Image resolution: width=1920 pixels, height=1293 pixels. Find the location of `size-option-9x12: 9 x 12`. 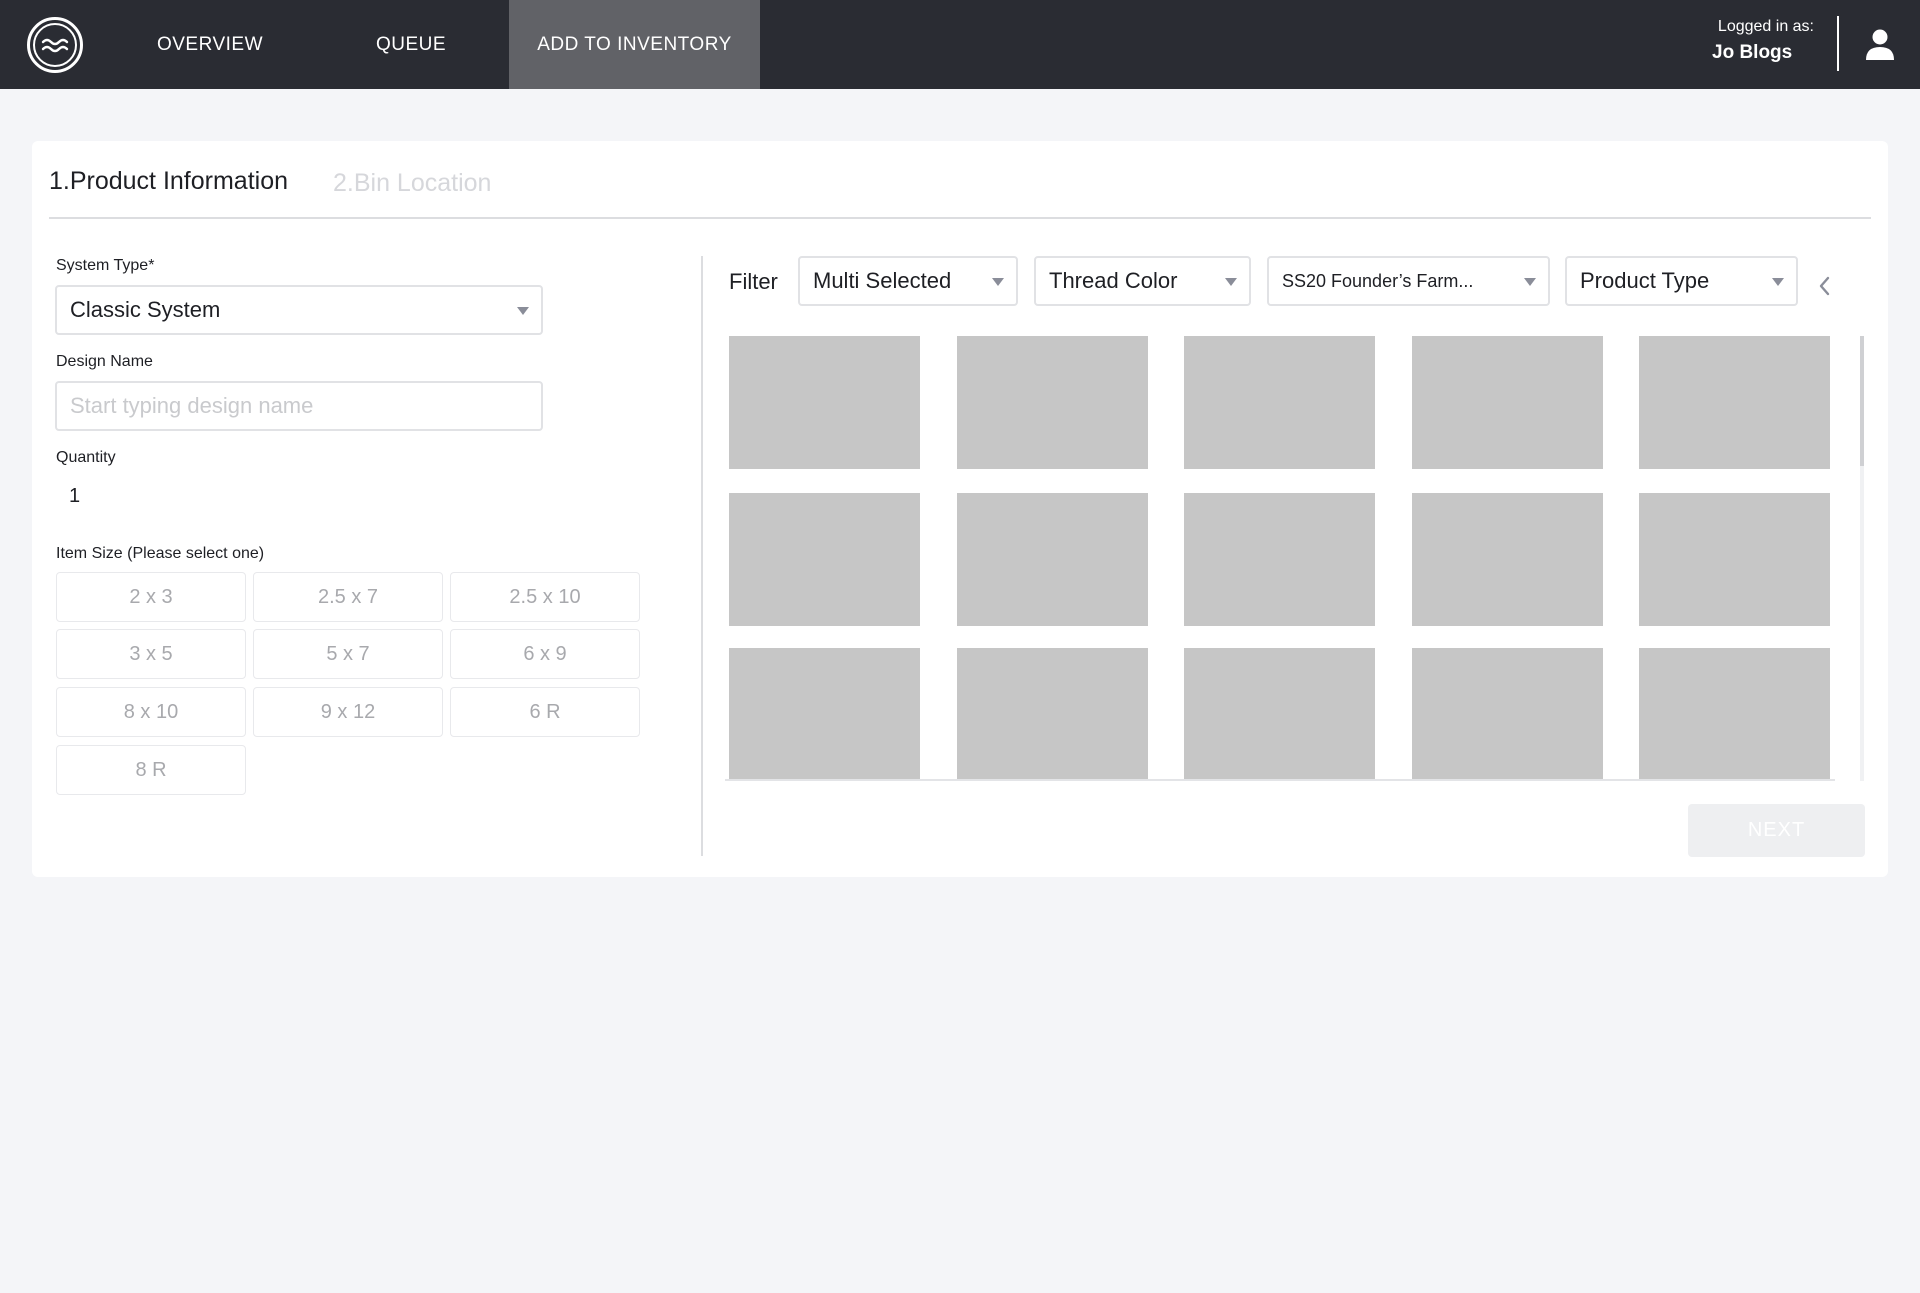

size-option-9x12: 9 x 12 is located at coordinates (348, 712).